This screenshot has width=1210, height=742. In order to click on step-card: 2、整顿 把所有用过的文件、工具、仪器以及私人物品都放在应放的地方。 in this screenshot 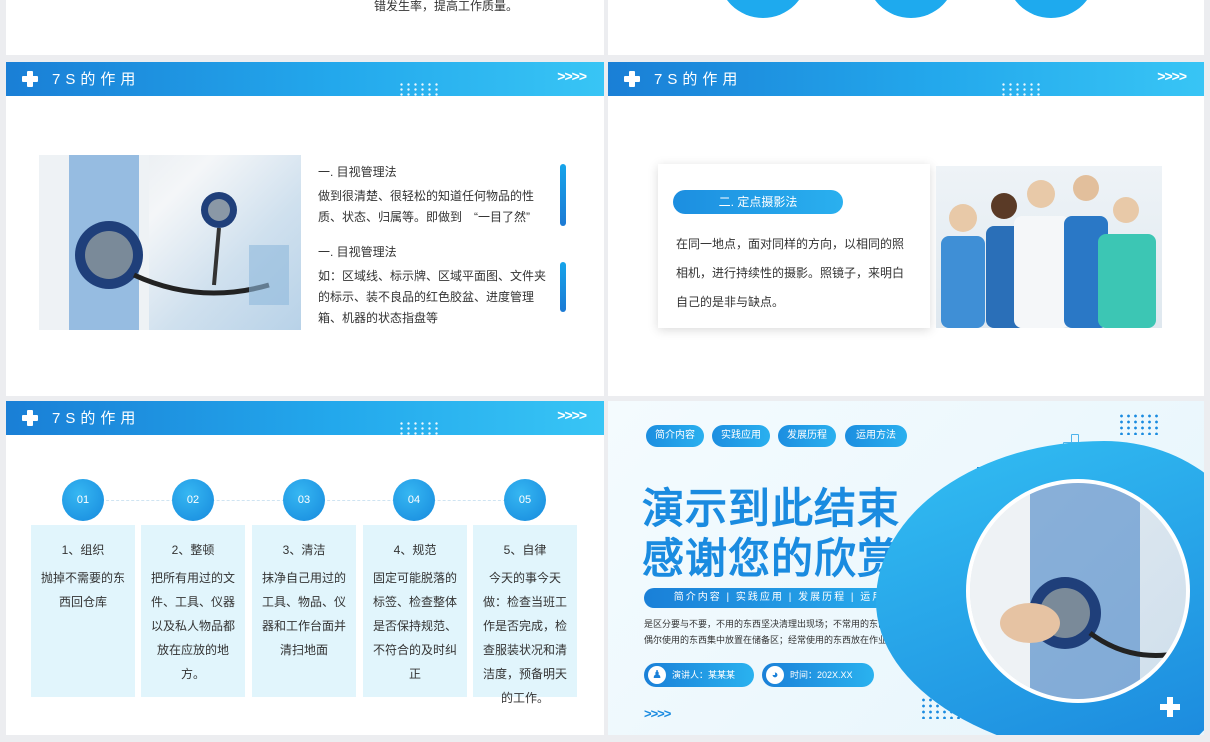, I will do `click(193, 611)`.